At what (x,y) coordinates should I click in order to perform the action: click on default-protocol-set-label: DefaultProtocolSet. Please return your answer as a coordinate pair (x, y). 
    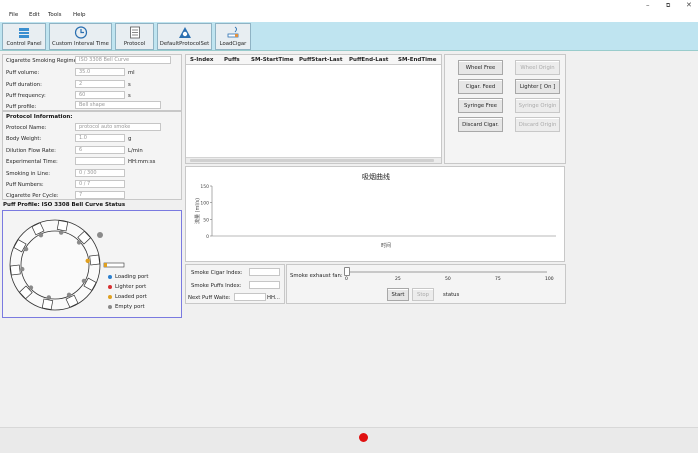
    Looking at the image, I should click on (184, 44).